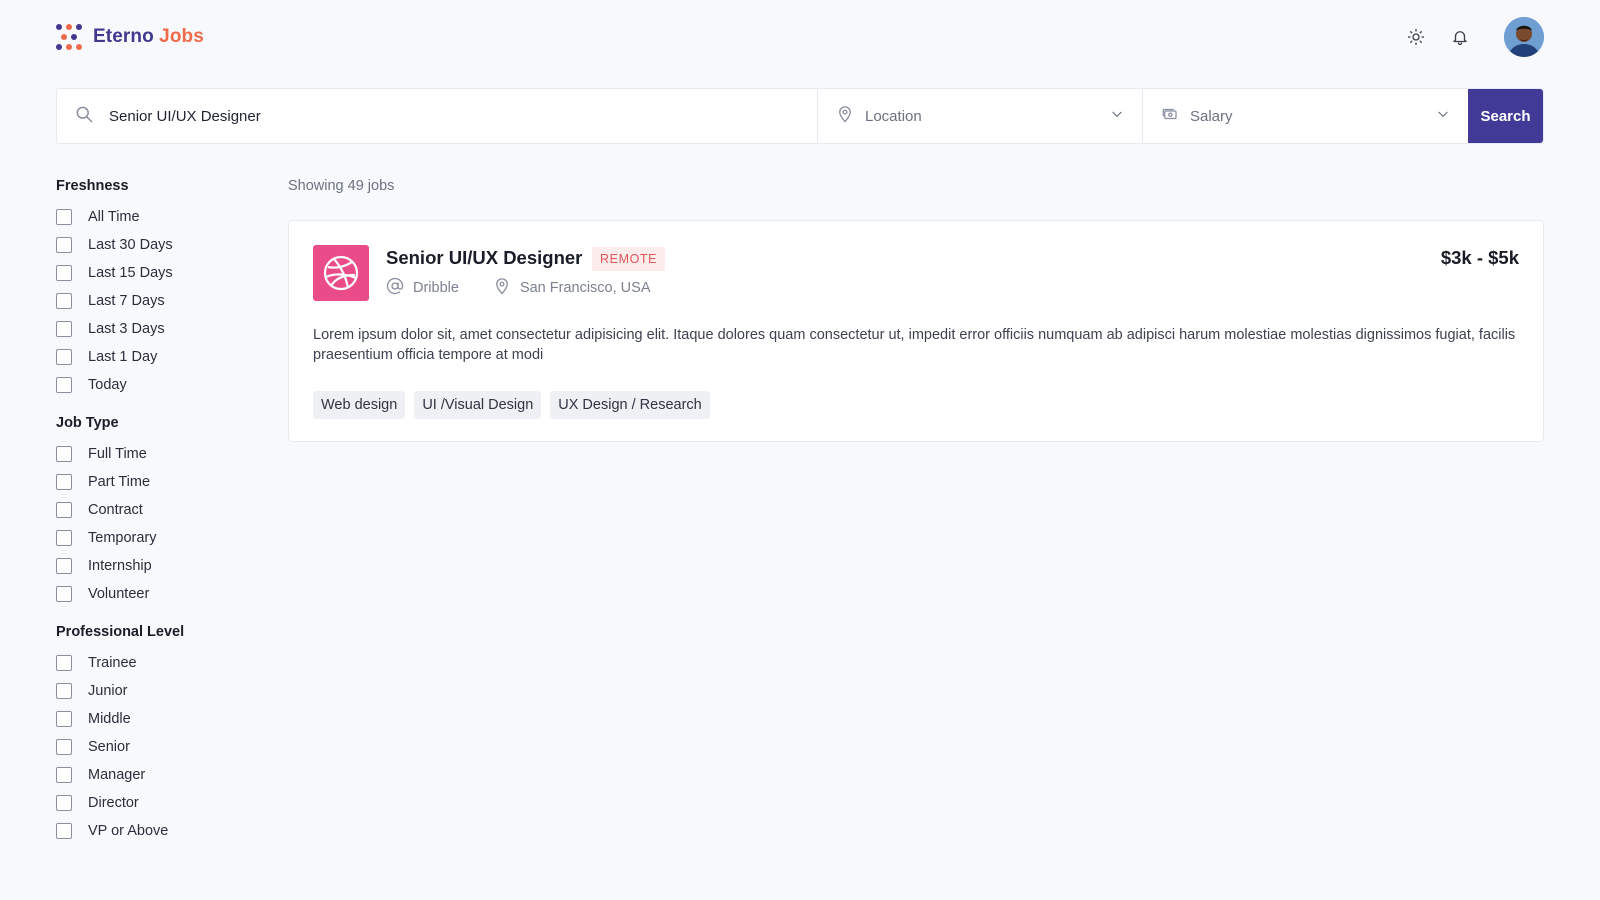 This screenshot has height=900, width=1600. What do you see at coordinates (181, 36) in the screenshot?
I see `brand-name-part2: Jobs` at bounding box center [181, 36].